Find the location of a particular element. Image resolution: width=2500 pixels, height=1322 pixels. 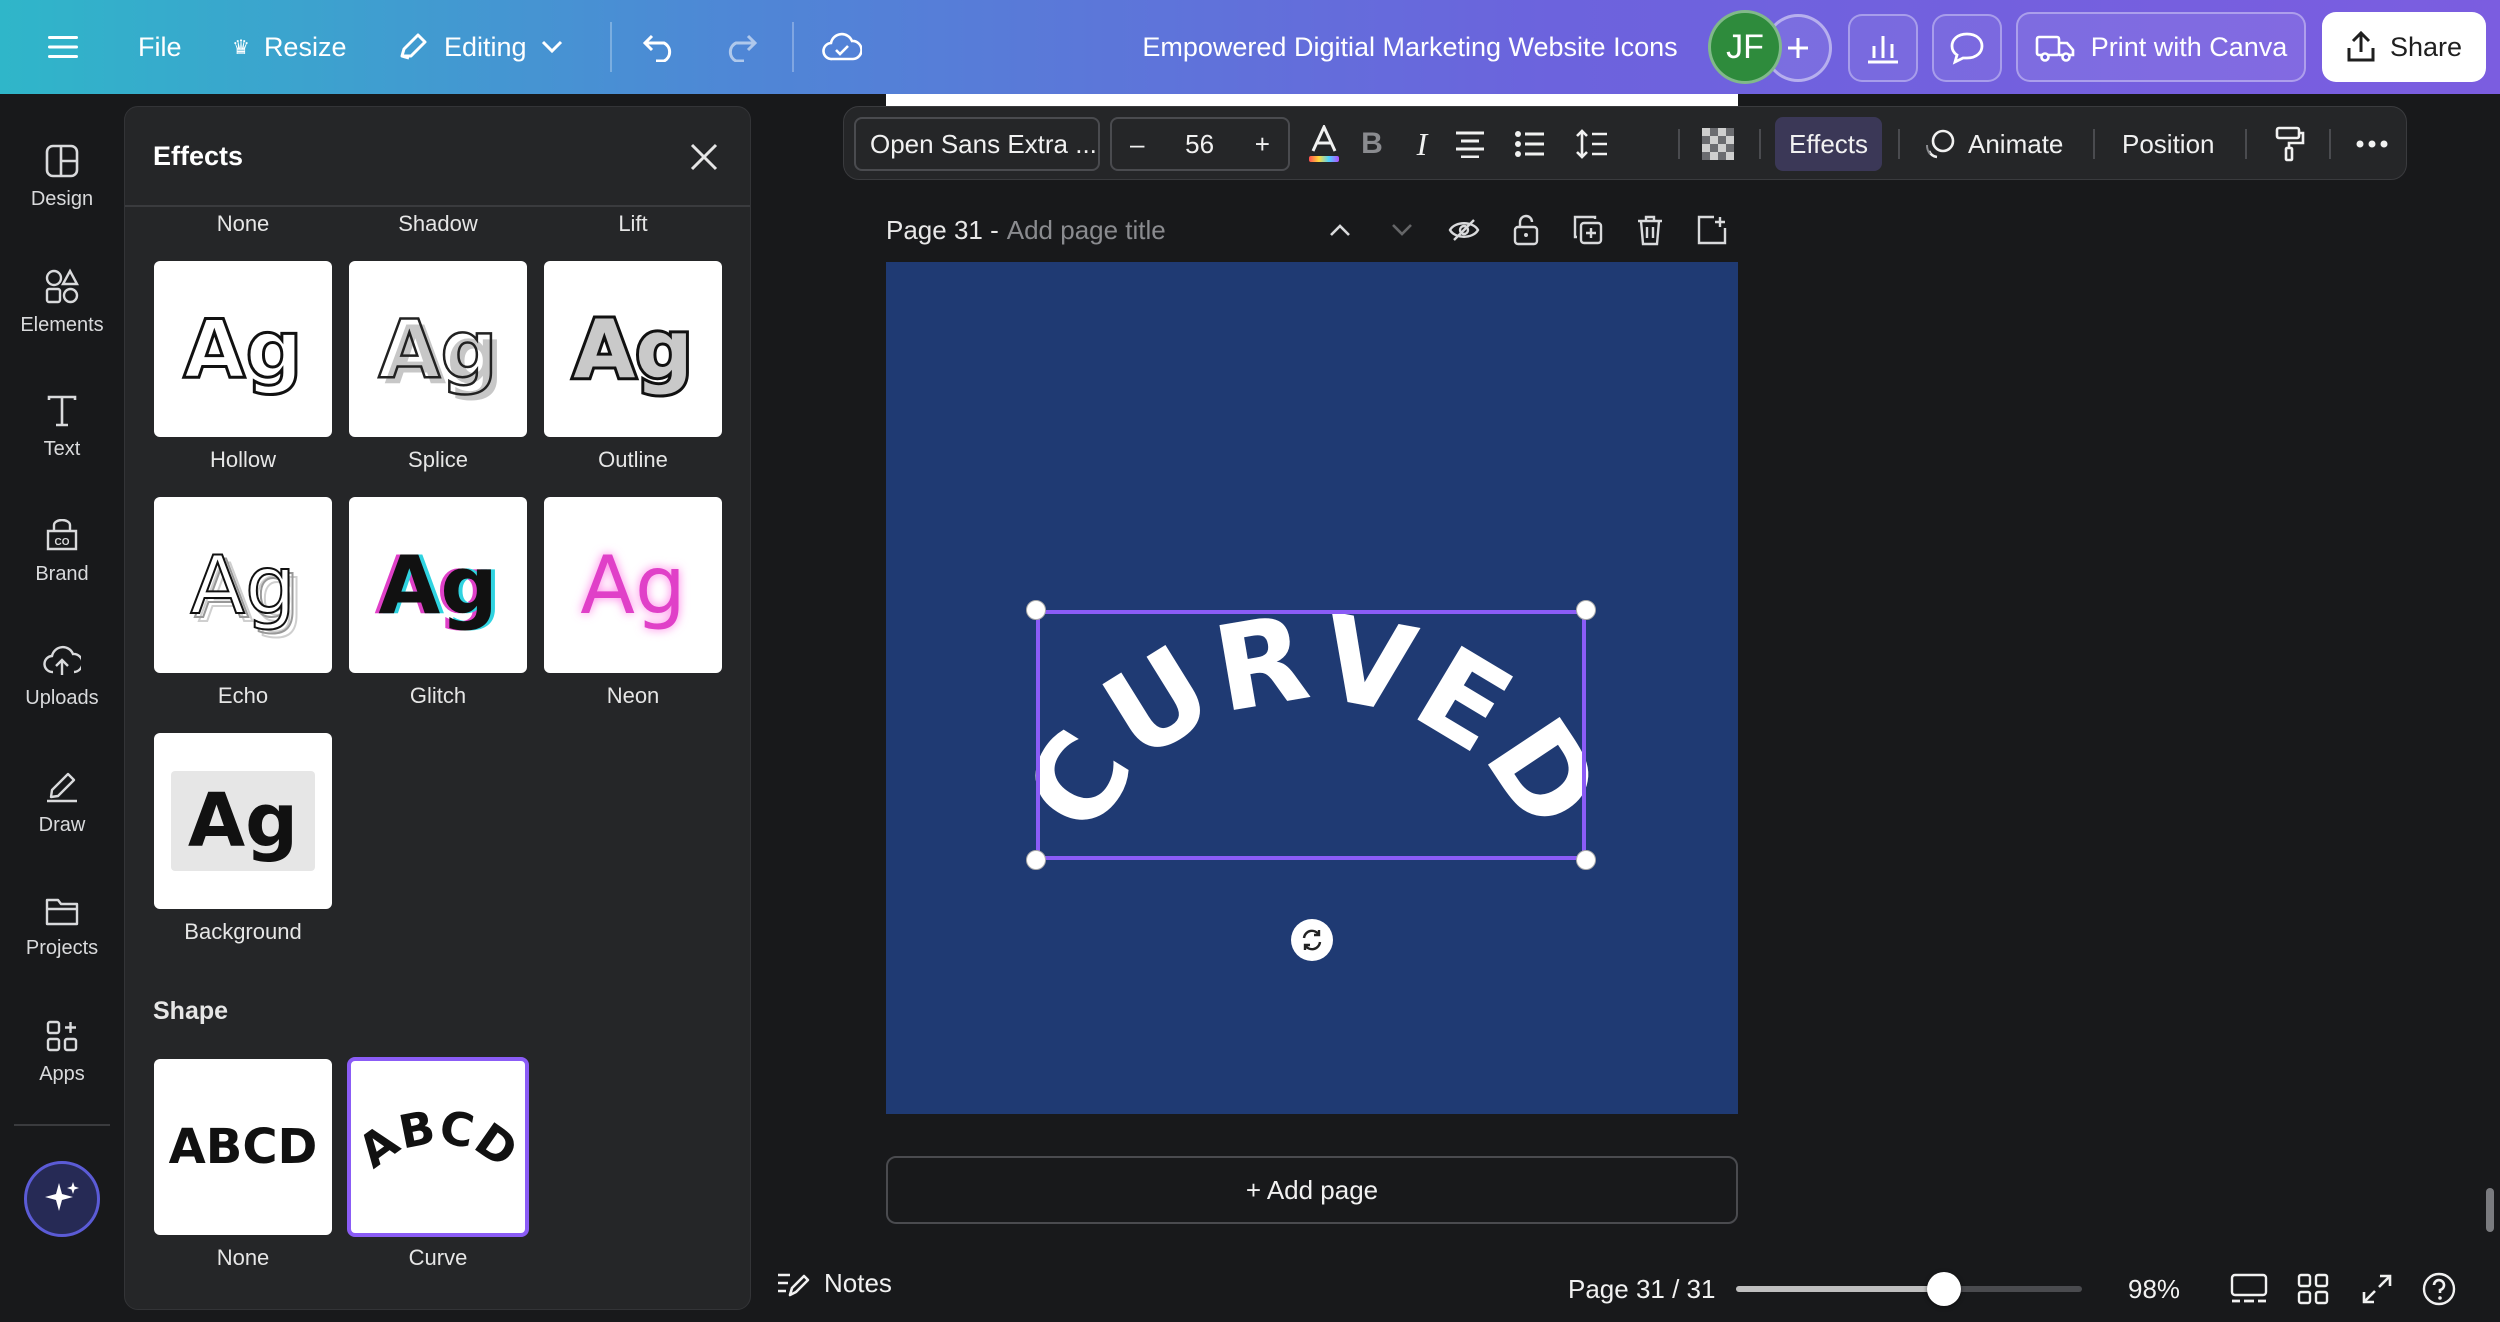

close-panel-button is located at coordinates (704, 157).